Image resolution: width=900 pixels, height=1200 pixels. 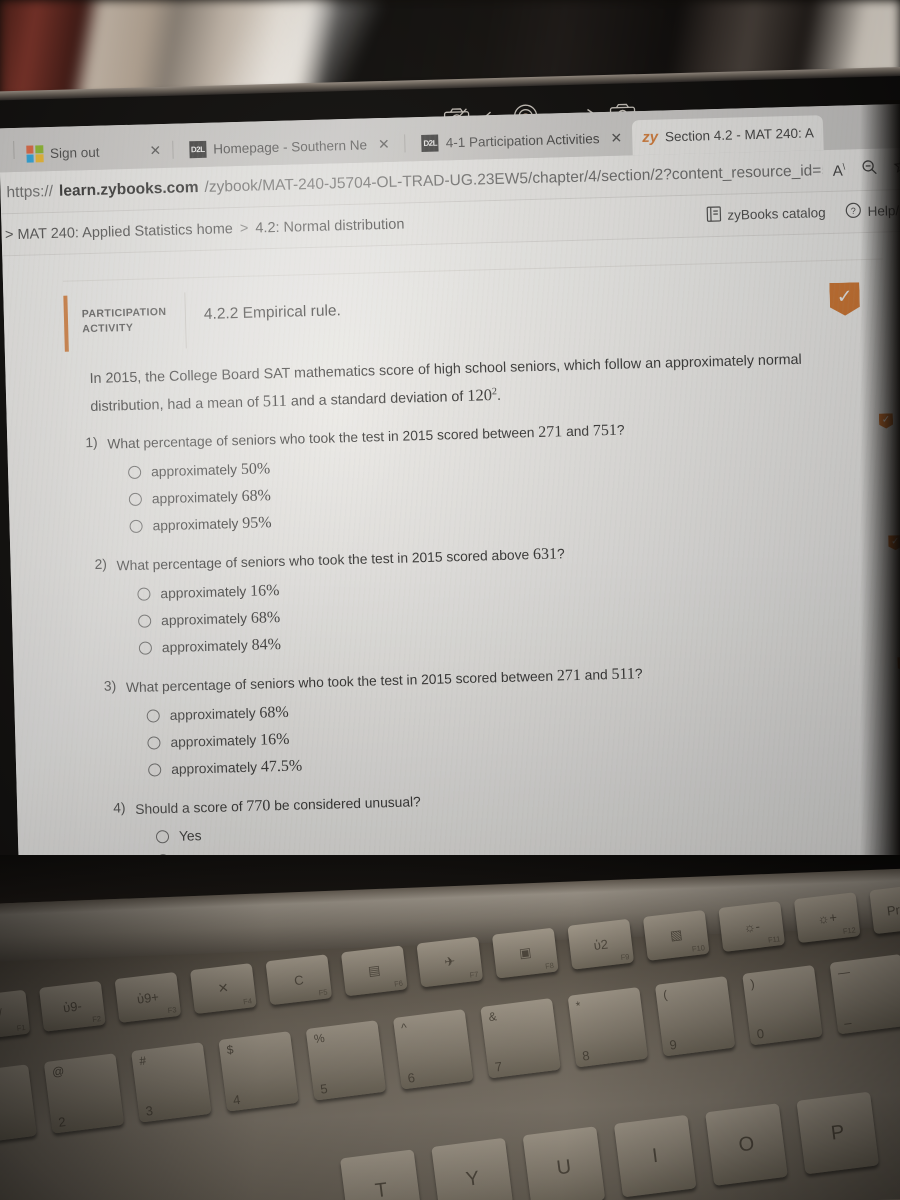 I want to click on question-index: 1), so click(x=91, y=442).